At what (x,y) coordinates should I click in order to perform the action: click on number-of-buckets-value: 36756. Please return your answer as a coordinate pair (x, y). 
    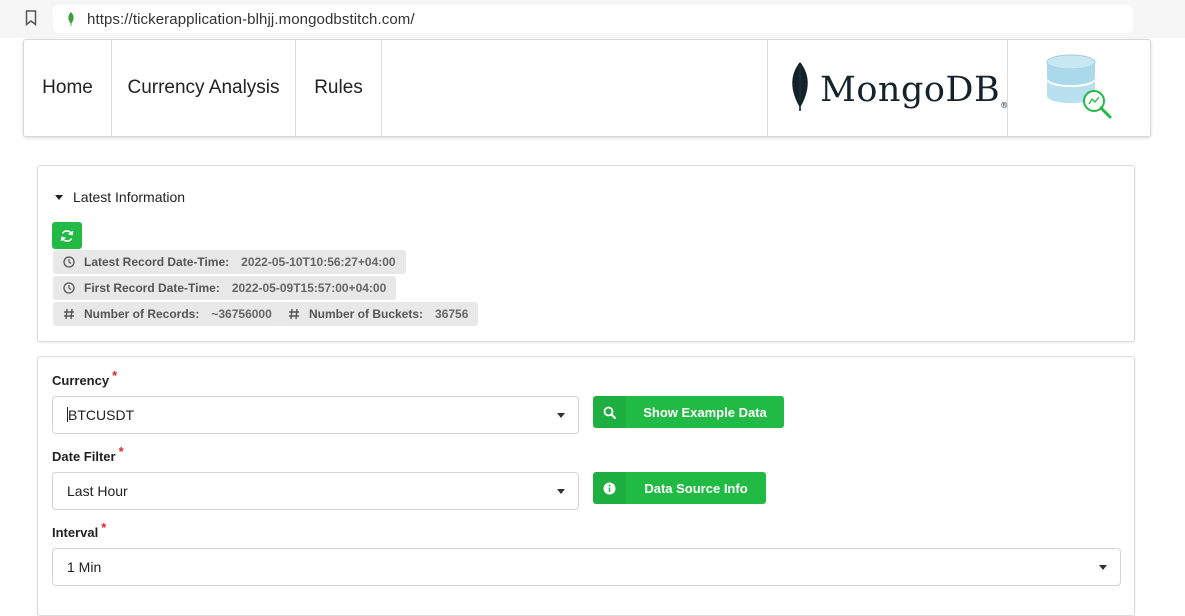
    Looking at the image, I should click on (452, 314).